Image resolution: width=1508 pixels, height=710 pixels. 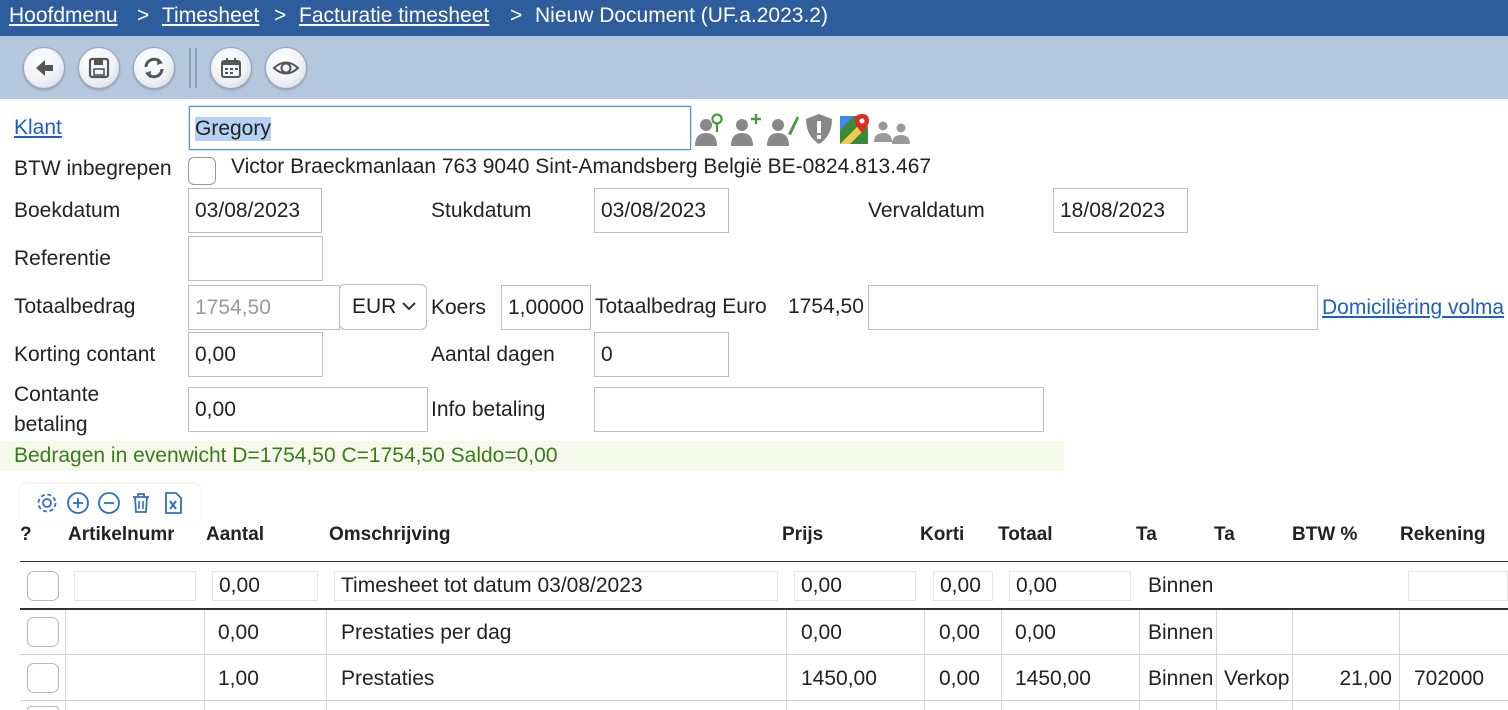 I want to click on currency-value: EUR, so click(x=374, y=306).